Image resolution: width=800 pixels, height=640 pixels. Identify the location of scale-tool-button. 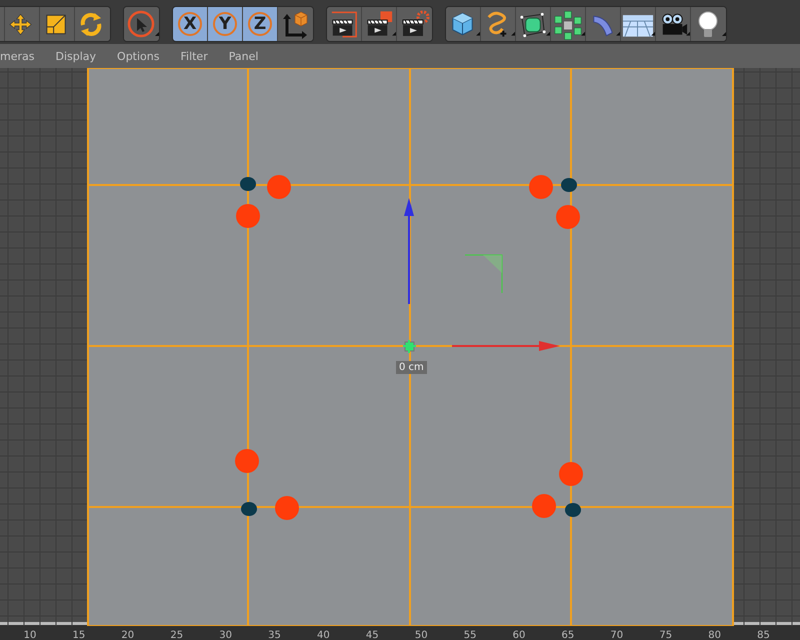
(57, 24).